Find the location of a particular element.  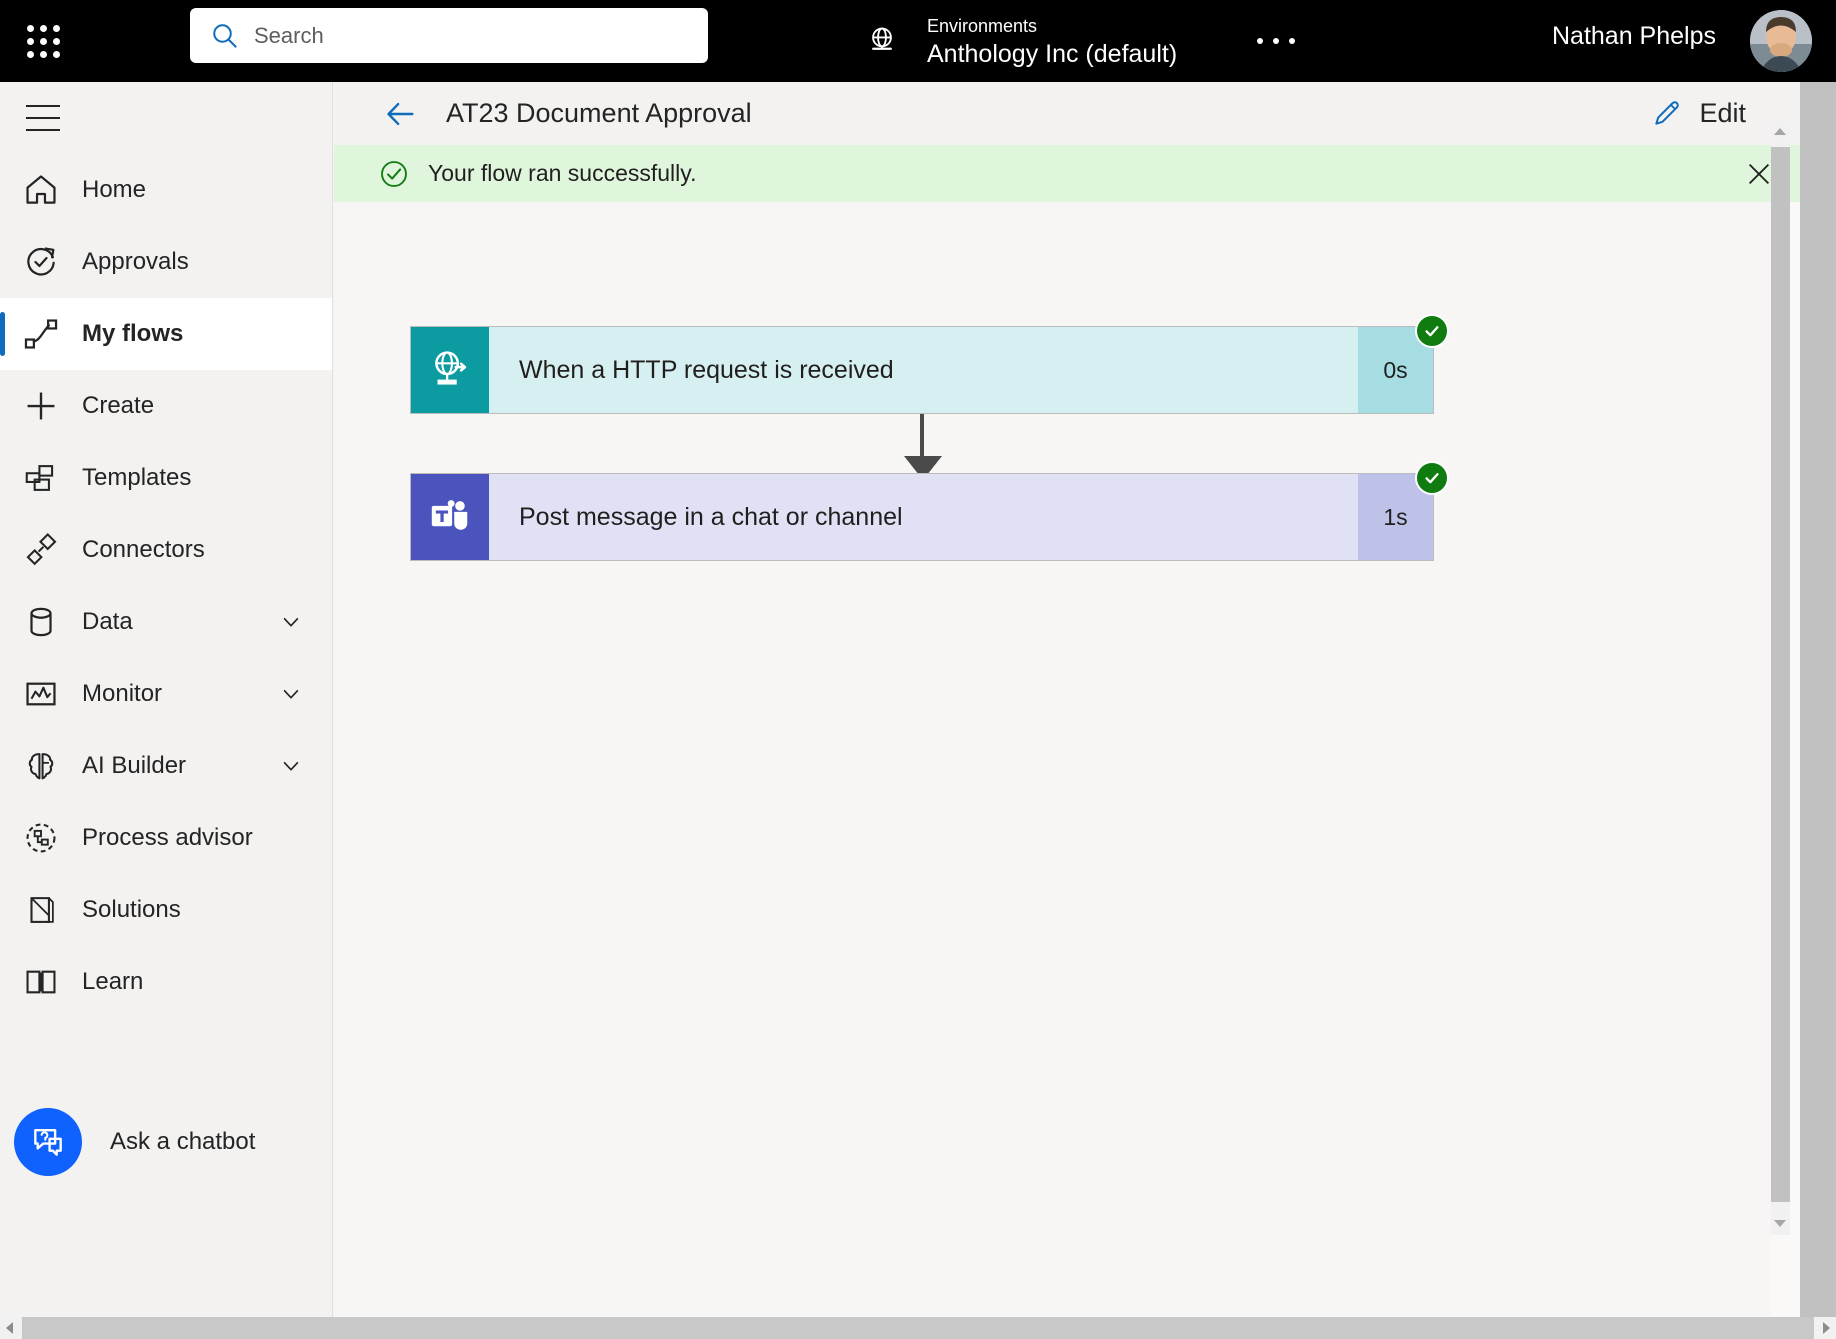

sidebar-item-approvals: Approvals is located at coordinates (166, 262).